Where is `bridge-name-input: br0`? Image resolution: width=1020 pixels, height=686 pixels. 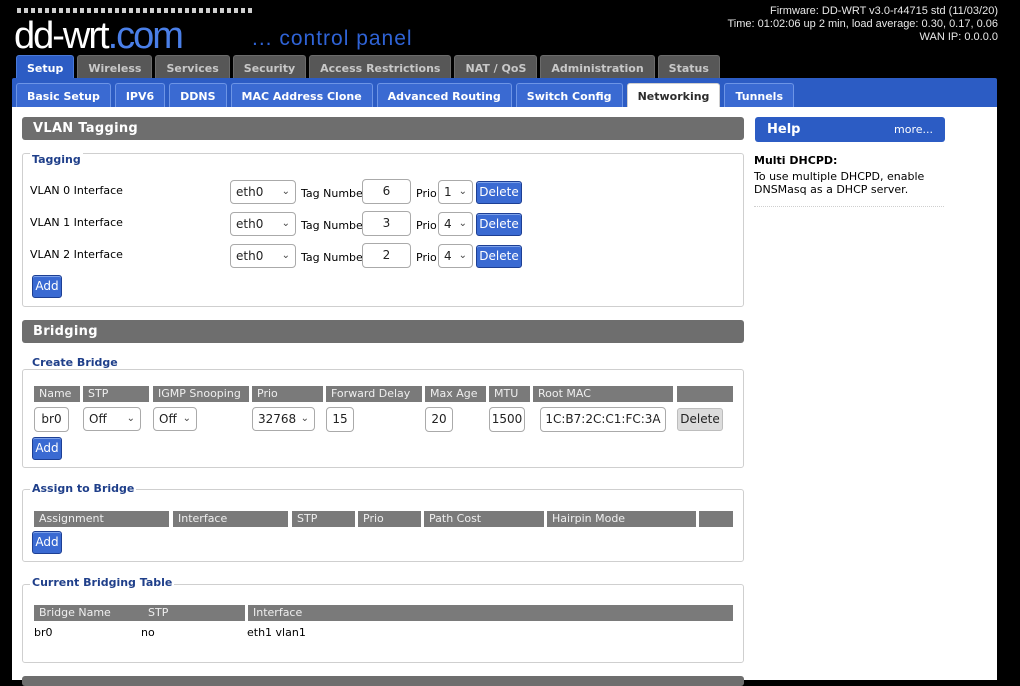
bridge-name-input: br0 is located at coordinates (51, 419).